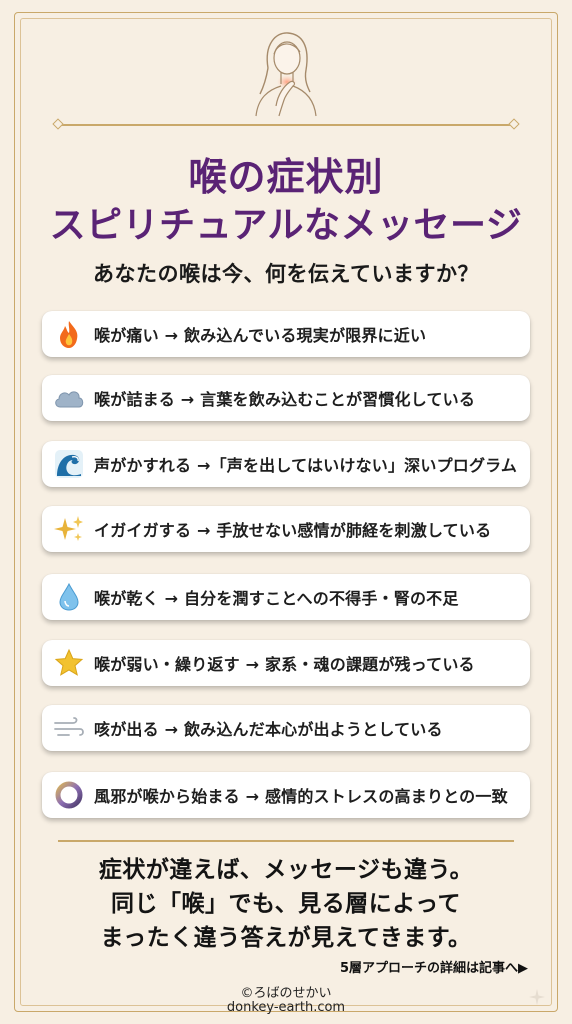 The image size is (572, 1024). Describe the element at coordinates (306, 465) in the screenshot. I see `symptom-text: 声がかすれる →「声を出してはいけない」深いプログラム` at that location.